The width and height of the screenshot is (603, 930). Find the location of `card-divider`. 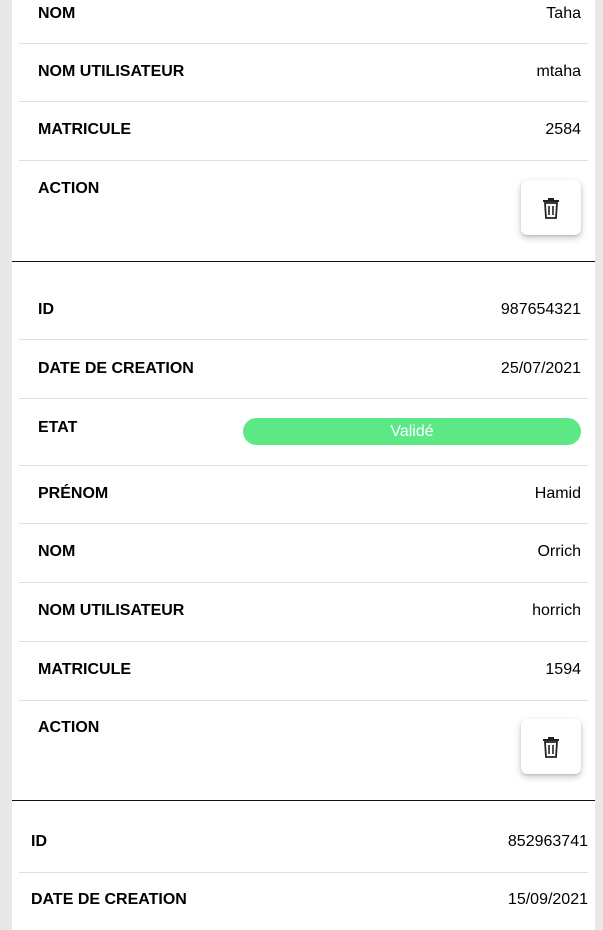

card-divider is located at coordinates (303, 261).